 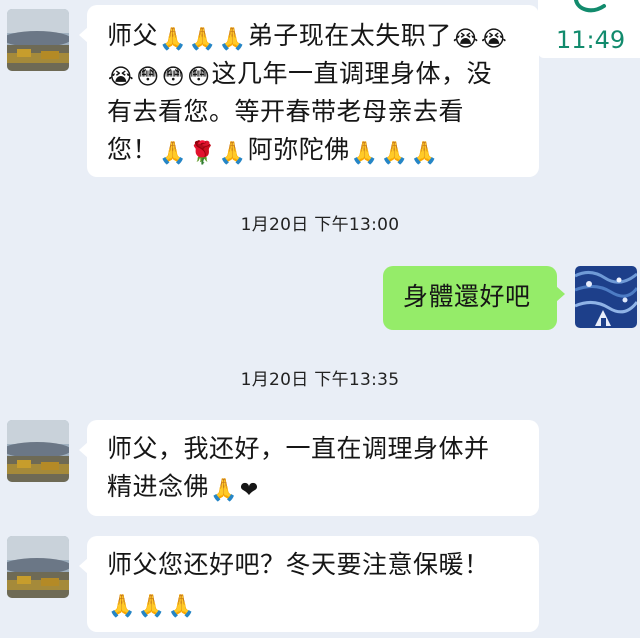 I want to click on message-line: 身體還好吧, so click(x=470, y=297).